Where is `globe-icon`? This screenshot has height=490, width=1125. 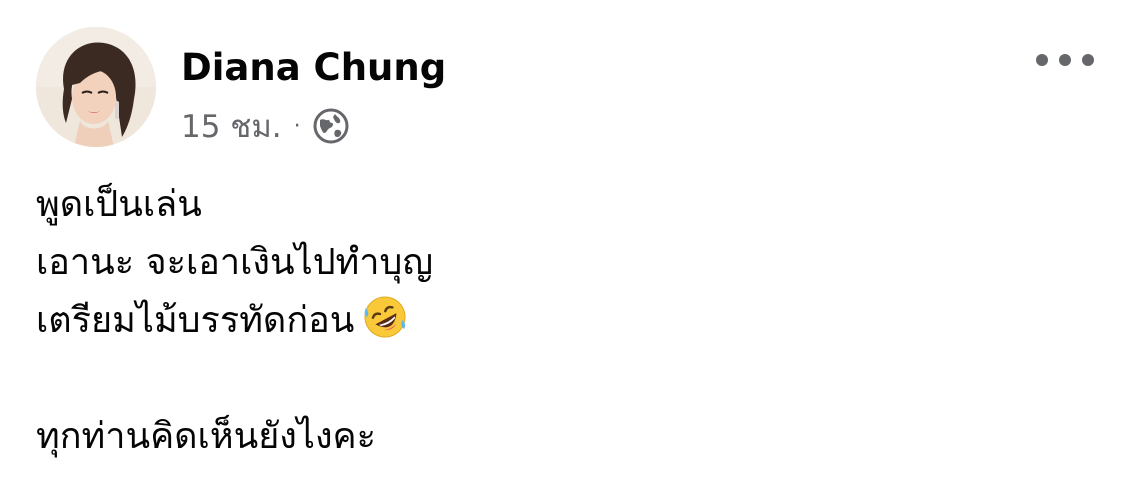 globe-icon is located at coordinates (331, 126).